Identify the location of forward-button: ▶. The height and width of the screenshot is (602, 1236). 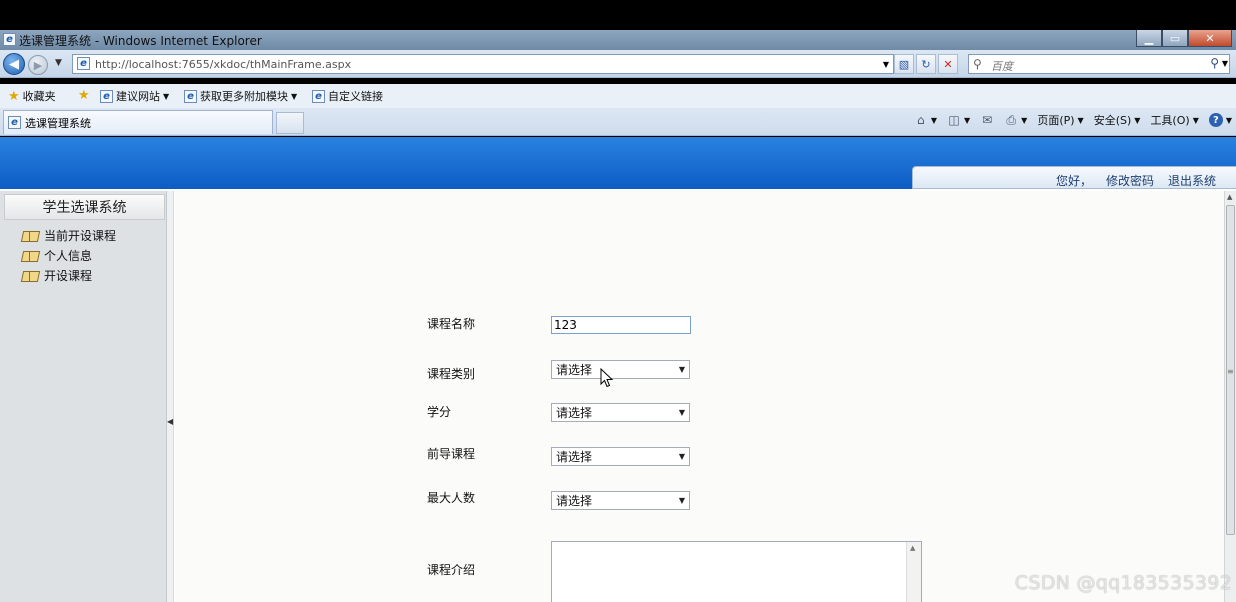
(38, 65).